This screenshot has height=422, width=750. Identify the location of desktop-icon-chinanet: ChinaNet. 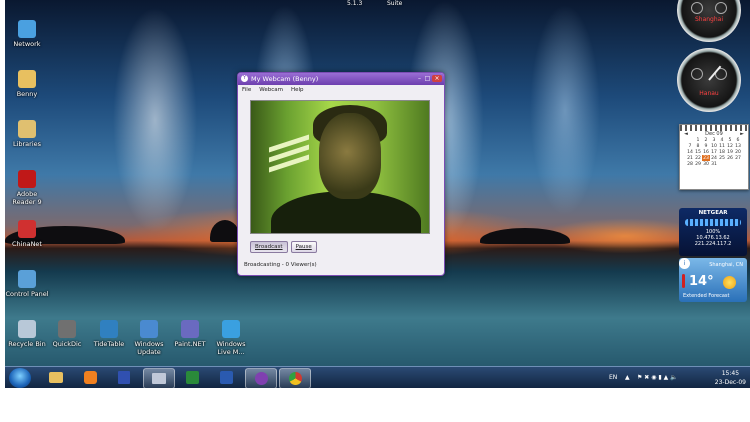
(27, 234).